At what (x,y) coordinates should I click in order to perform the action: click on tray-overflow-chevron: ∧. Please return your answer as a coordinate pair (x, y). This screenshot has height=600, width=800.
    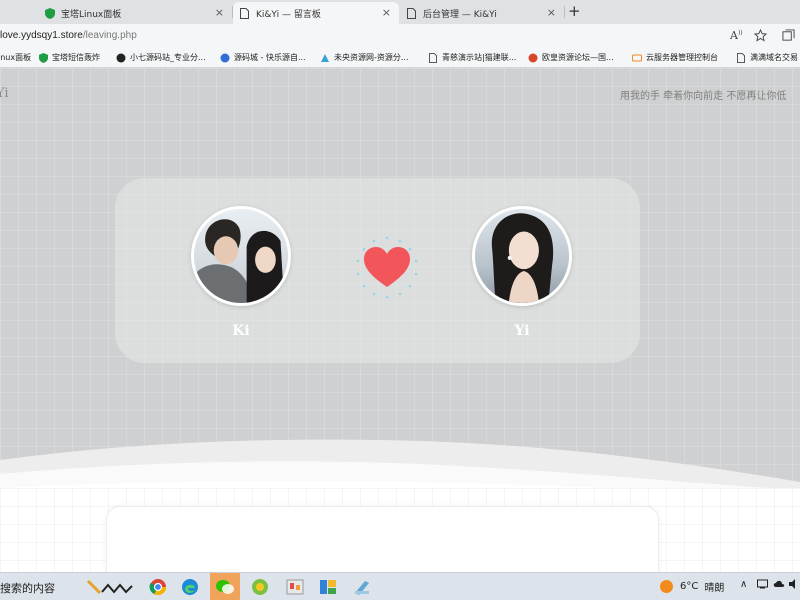
    Looking at the image, I should click on (743, 584).